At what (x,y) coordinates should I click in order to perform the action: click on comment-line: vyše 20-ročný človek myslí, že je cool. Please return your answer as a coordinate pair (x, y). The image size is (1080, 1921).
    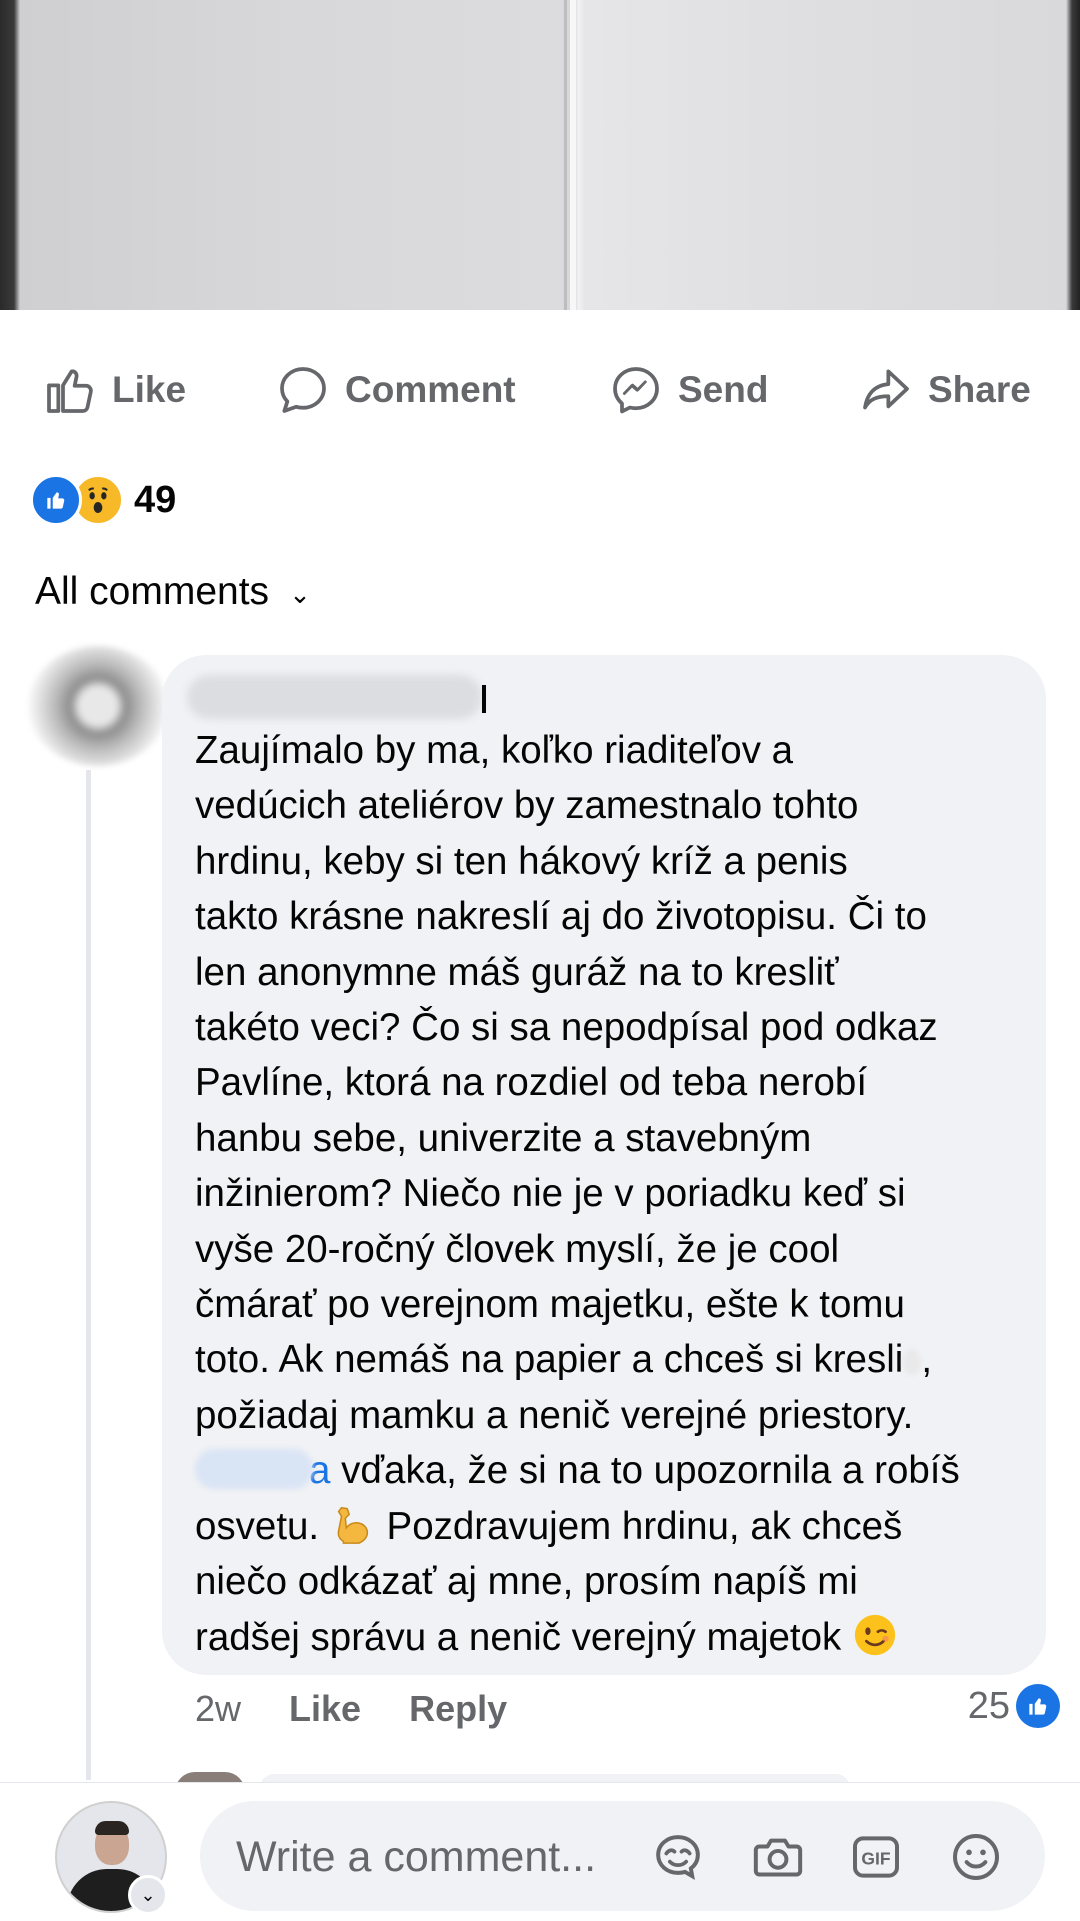
    Looking at the image, I should click on (517, 1249).